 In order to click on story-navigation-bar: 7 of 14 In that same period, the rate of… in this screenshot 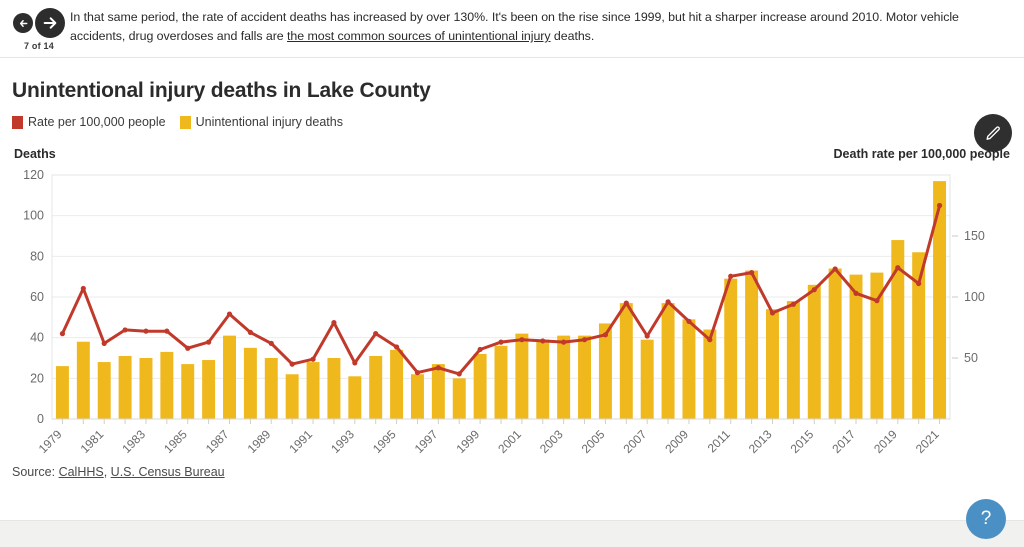, I will do `click(512, 29)`.